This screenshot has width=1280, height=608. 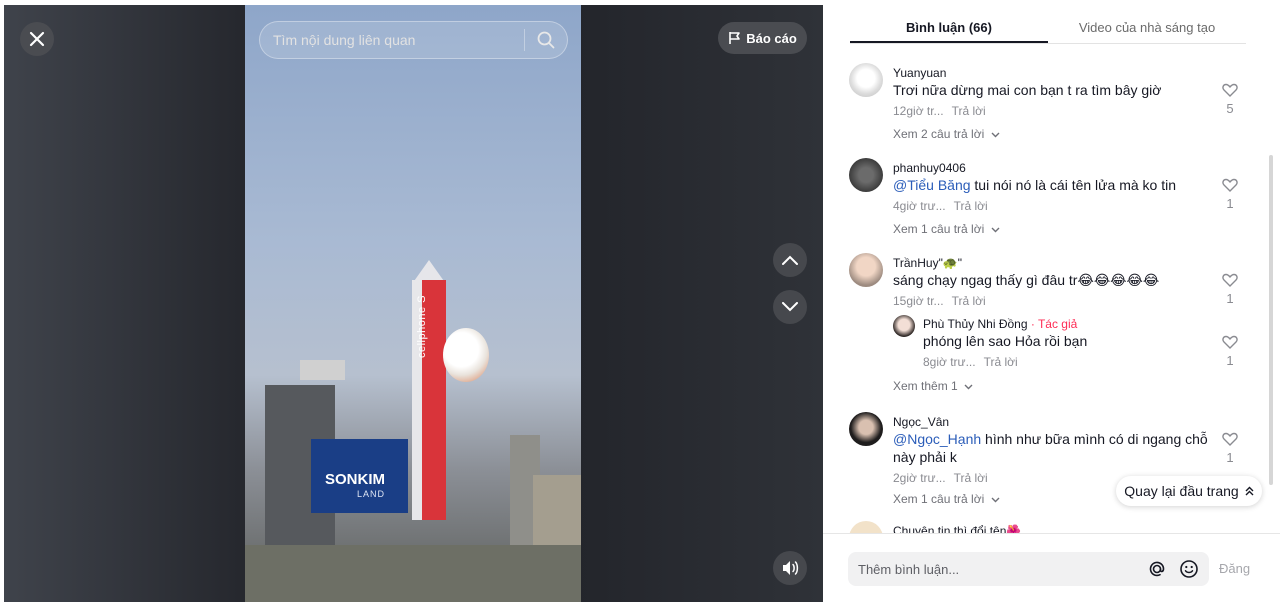 I want to click on comment-username: Chuyên tin thì đổi tên🌺, so click(x=957, y=528).